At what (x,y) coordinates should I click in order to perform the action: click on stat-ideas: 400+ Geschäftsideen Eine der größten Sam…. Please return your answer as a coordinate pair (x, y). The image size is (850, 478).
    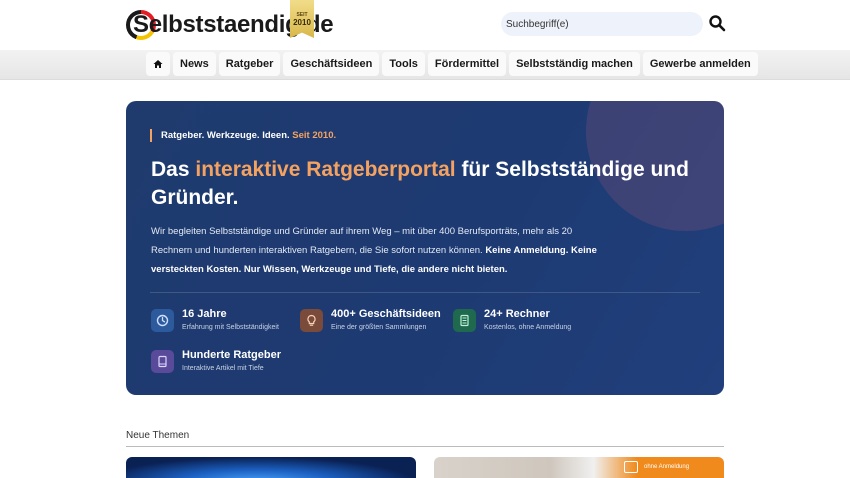
    Looking at the image, I should click on (370, 320).